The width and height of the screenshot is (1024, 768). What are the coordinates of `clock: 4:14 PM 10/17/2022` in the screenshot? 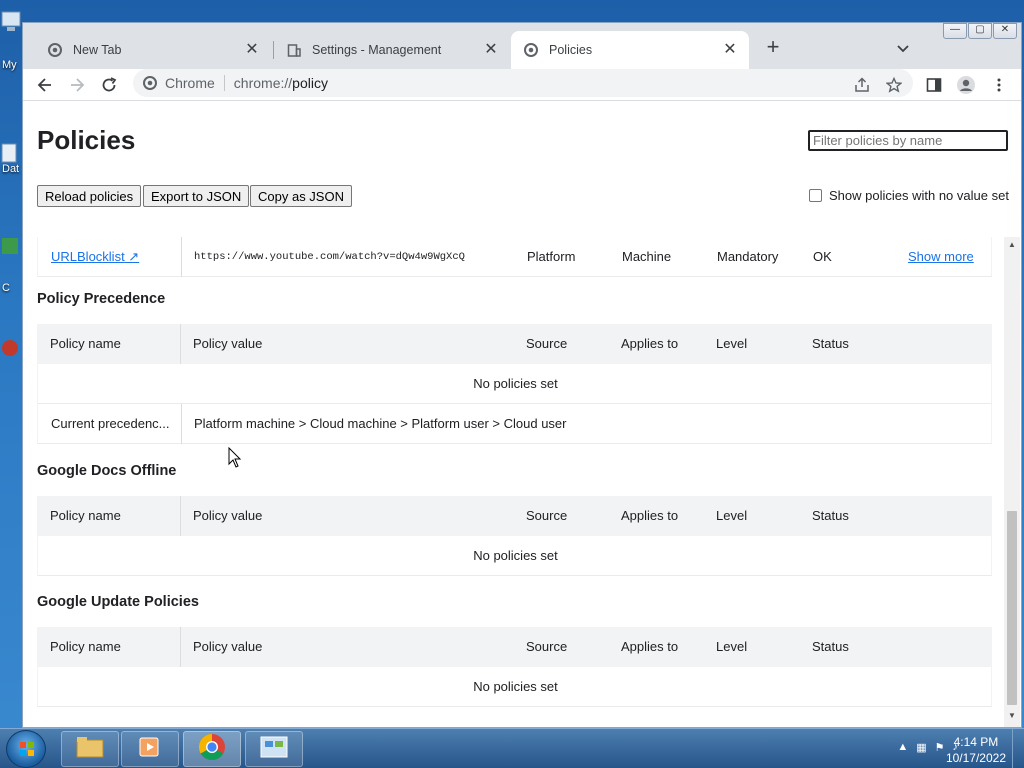 It's located at (976, 750).